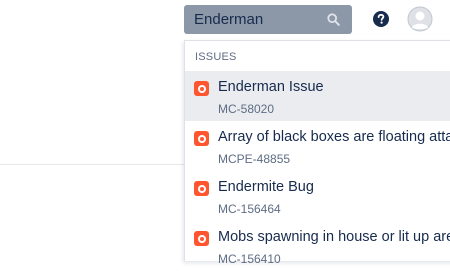 The height and width of the screenshot is (271, 450). I want to click on issue-title: Enderman Issue, so click(271, 87).